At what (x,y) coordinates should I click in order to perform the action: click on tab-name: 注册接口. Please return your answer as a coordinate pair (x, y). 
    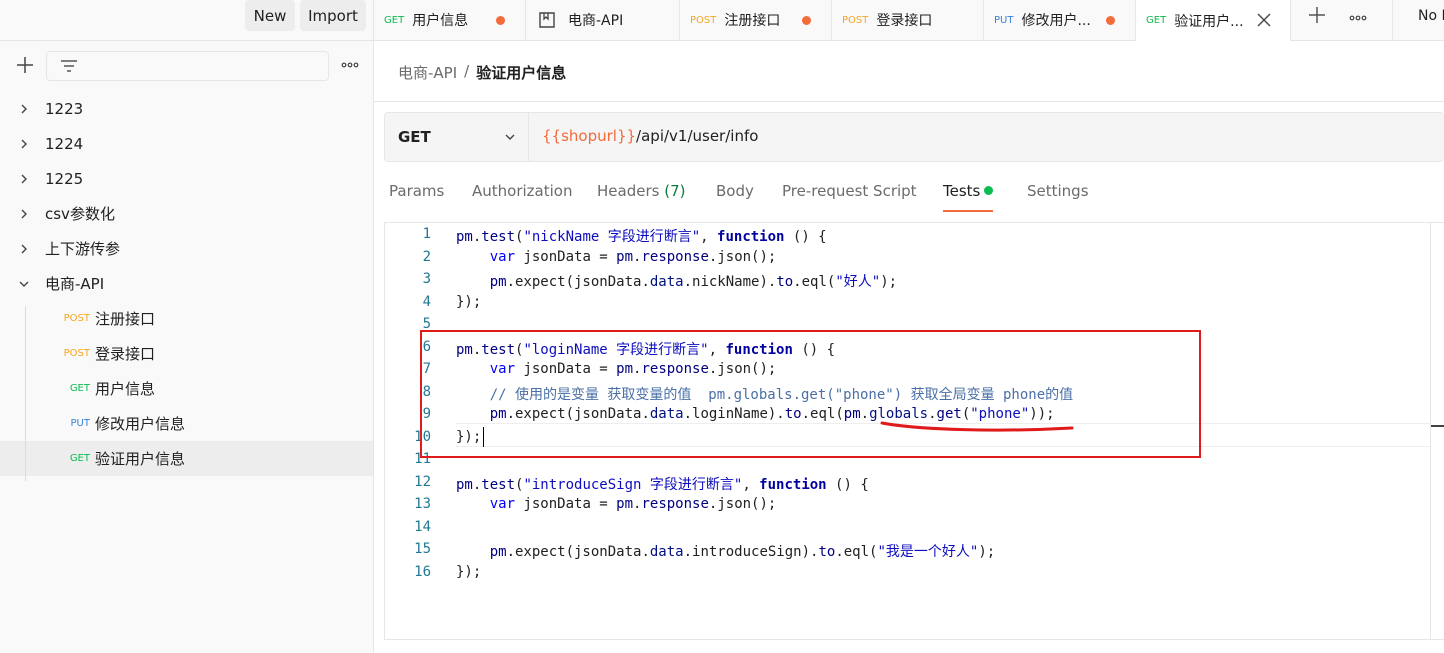
    Looking at the image, I should click on (752, 21).